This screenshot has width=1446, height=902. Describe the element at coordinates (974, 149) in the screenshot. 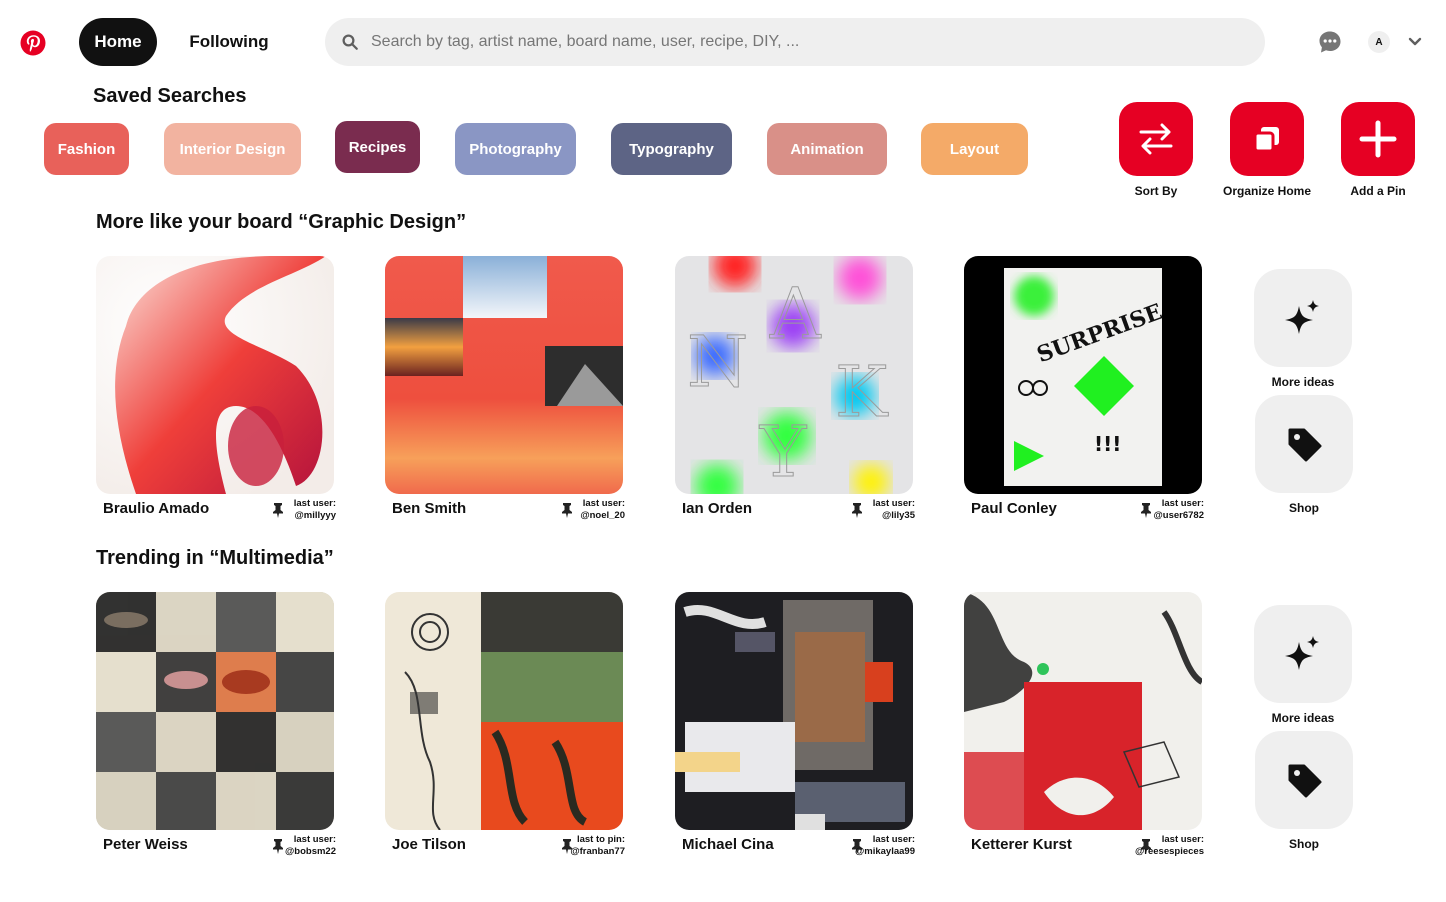

I see `chip-layout: Layout` at that location.